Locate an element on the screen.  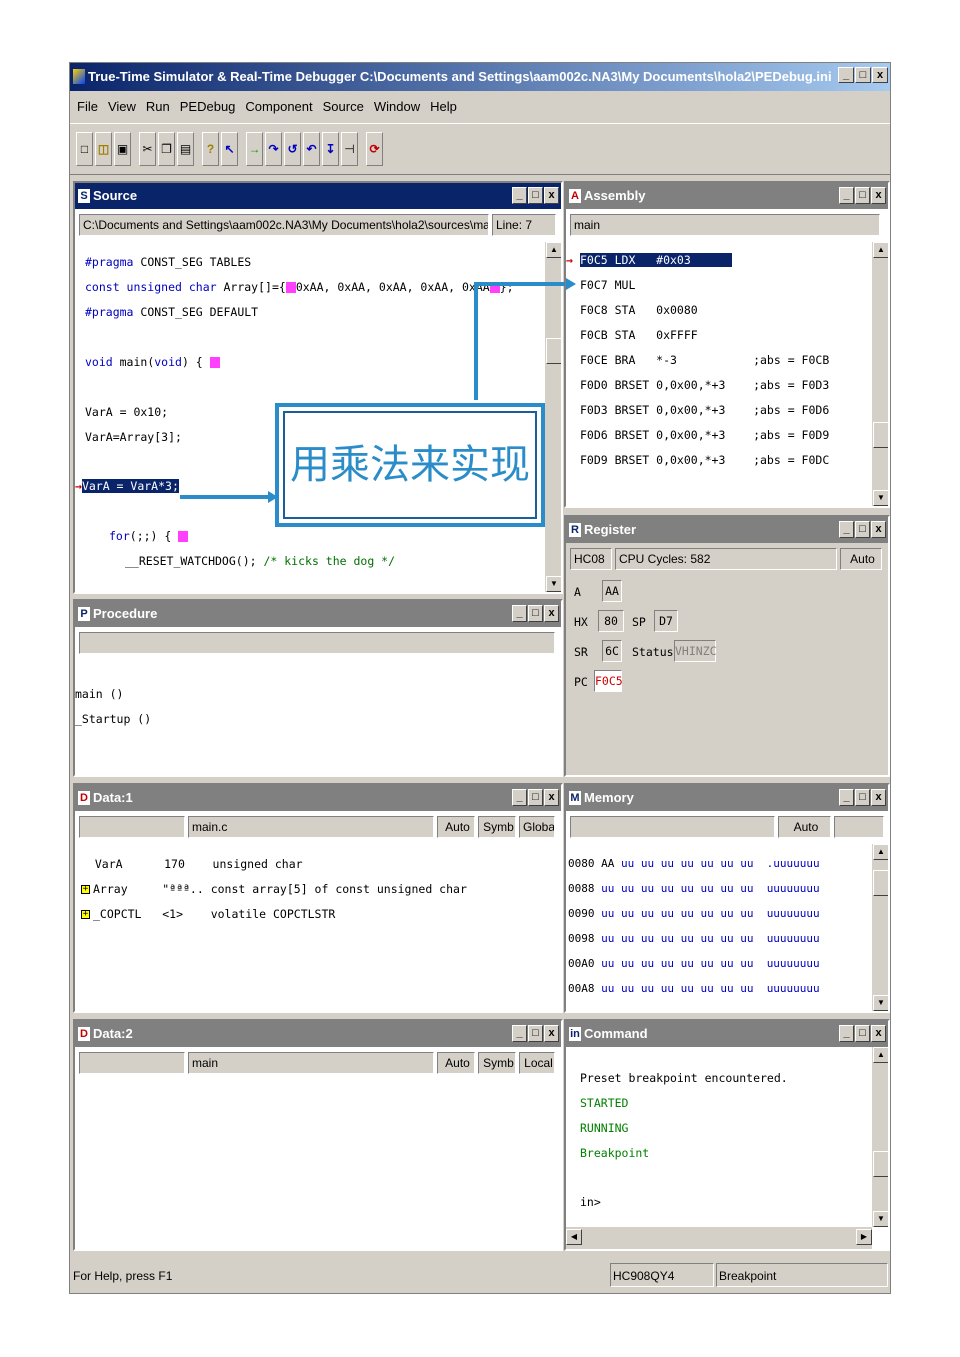
menu-window: Window is located at coordinates (397, 106).